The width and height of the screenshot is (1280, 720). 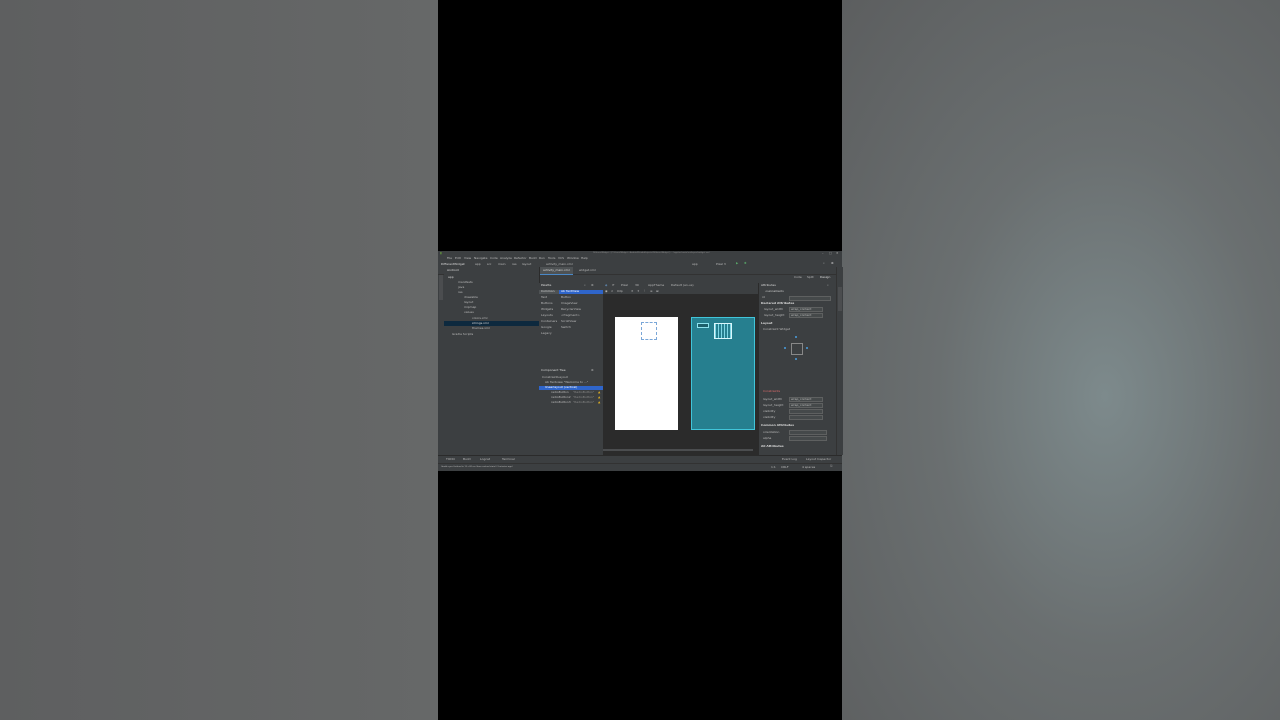 What do you see at coordinates (561, 258) in the screenshot?
I see `menu-vcs: VCS` at bounding box center [561, 258].